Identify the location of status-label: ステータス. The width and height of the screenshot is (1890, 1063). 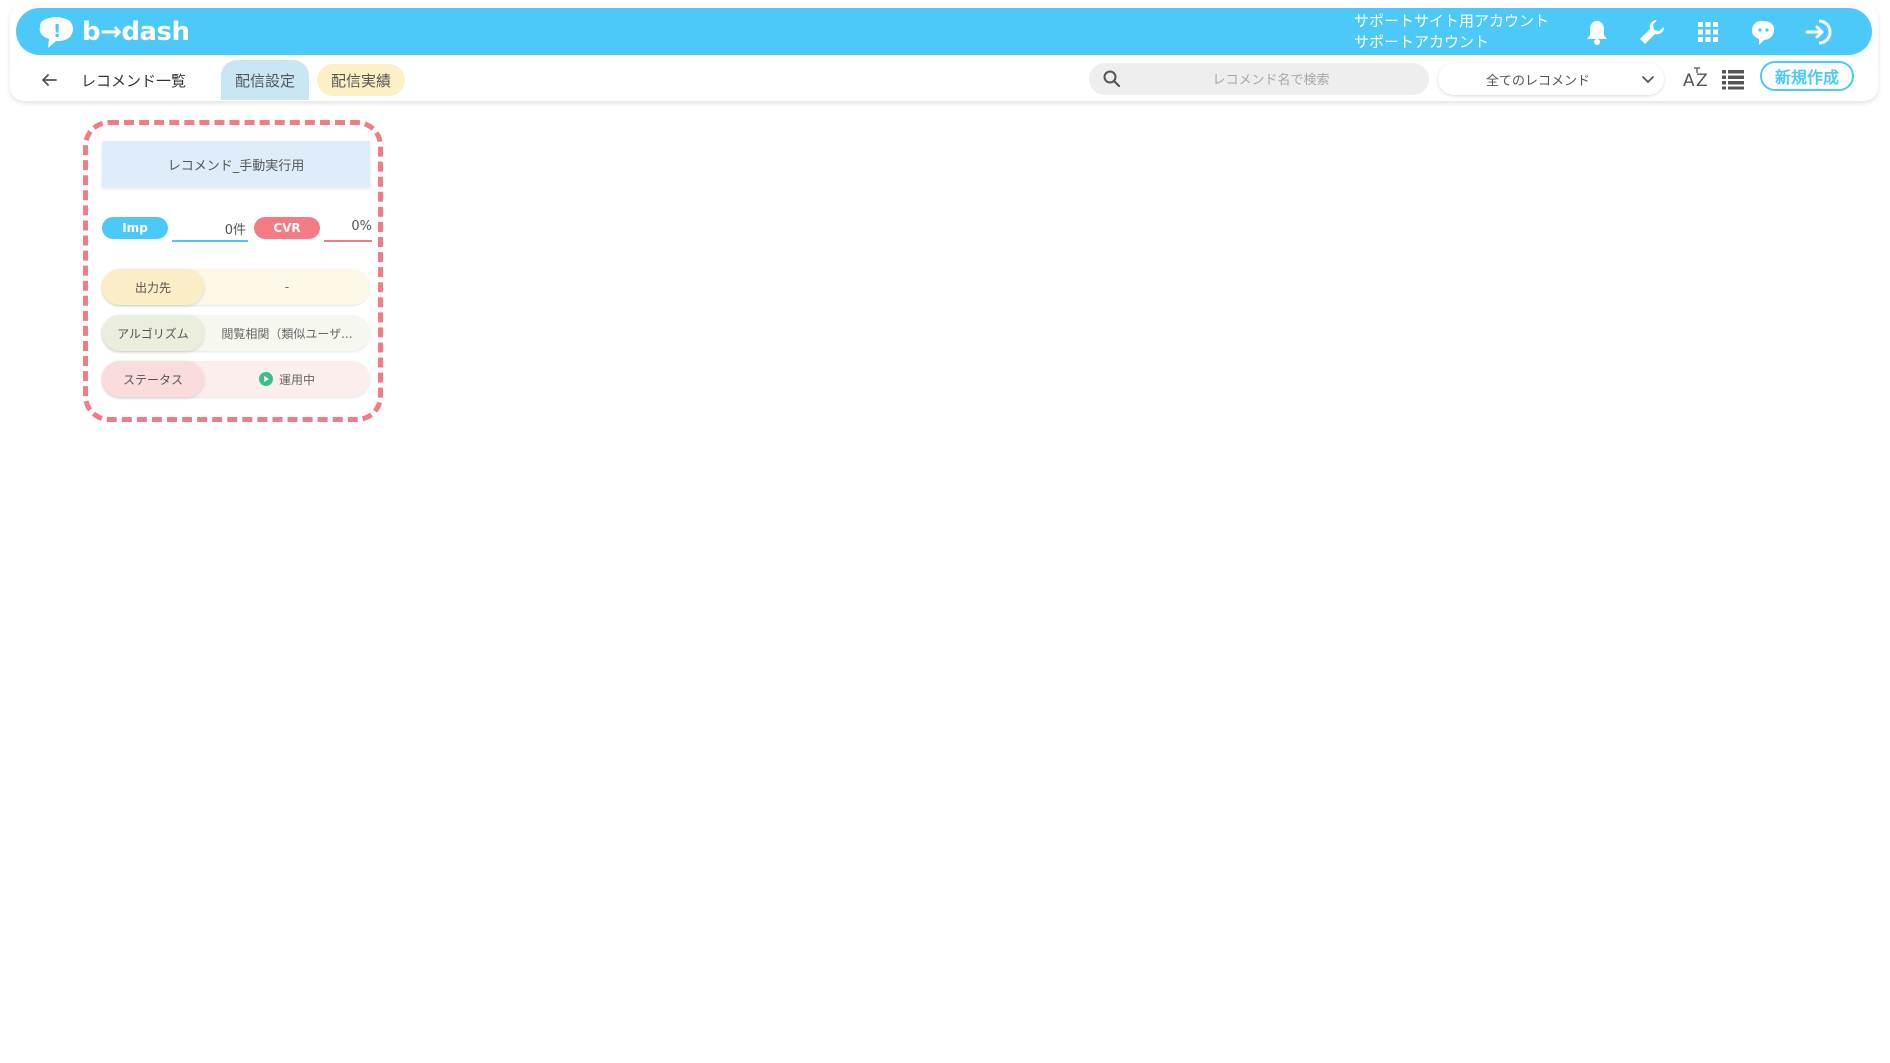
(153, 379).